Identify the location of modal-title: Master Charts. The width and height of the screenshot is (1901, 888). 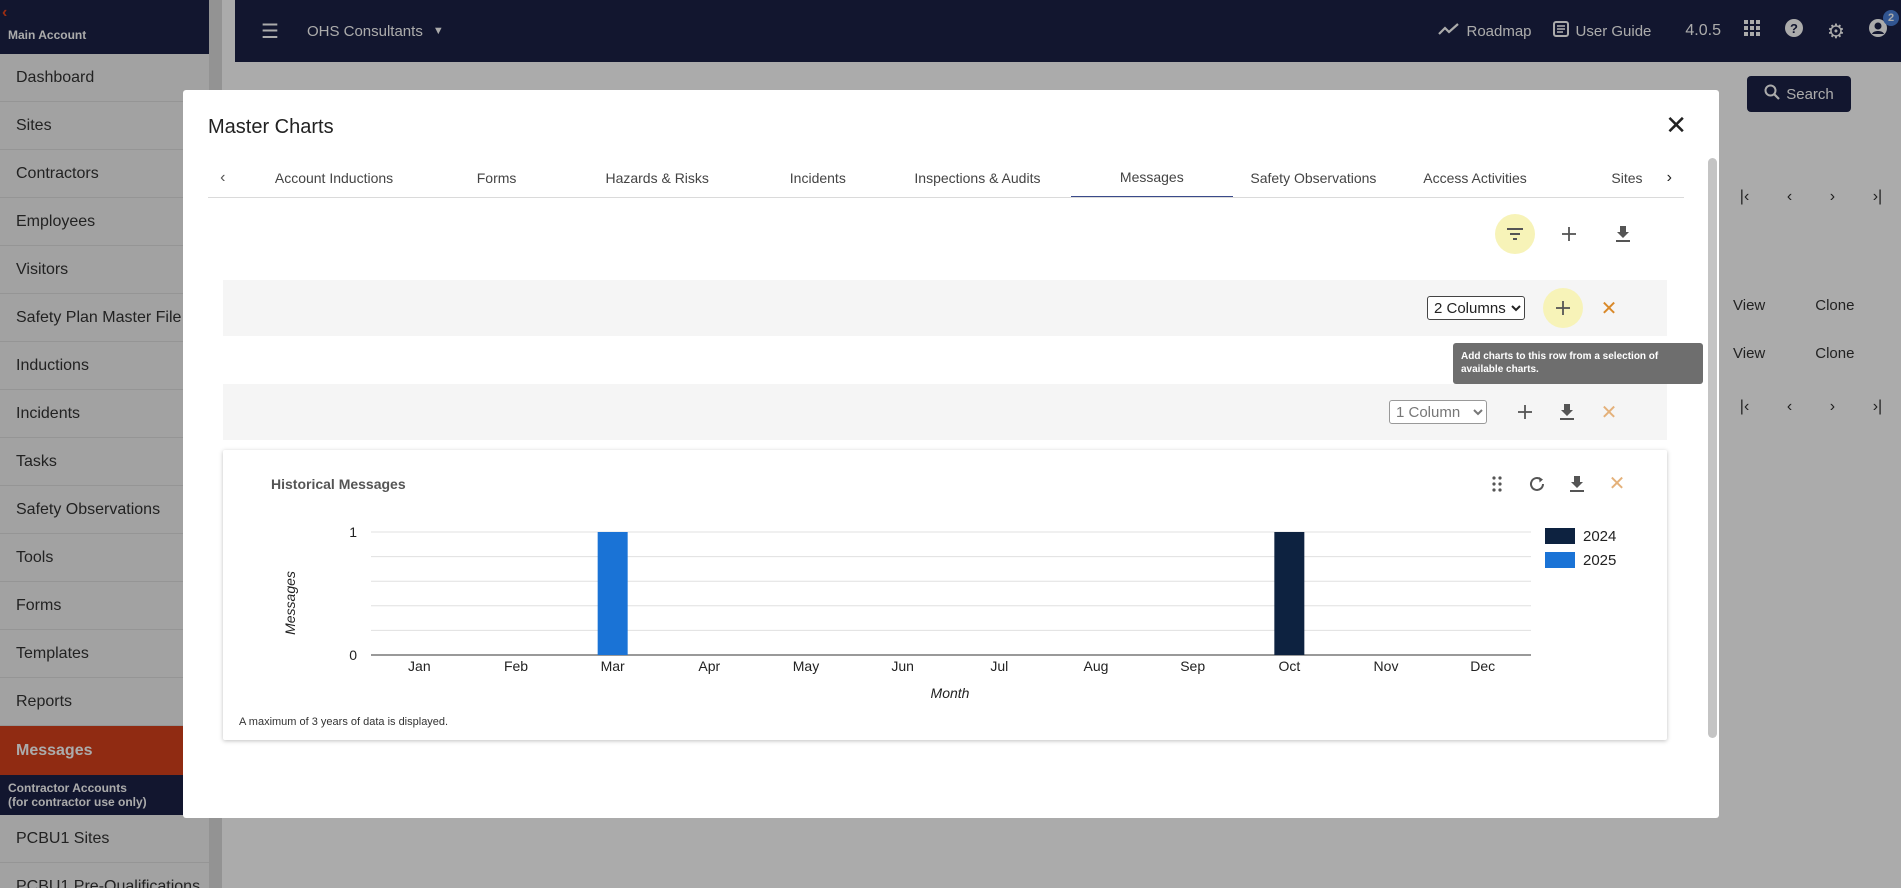
(271, 127).